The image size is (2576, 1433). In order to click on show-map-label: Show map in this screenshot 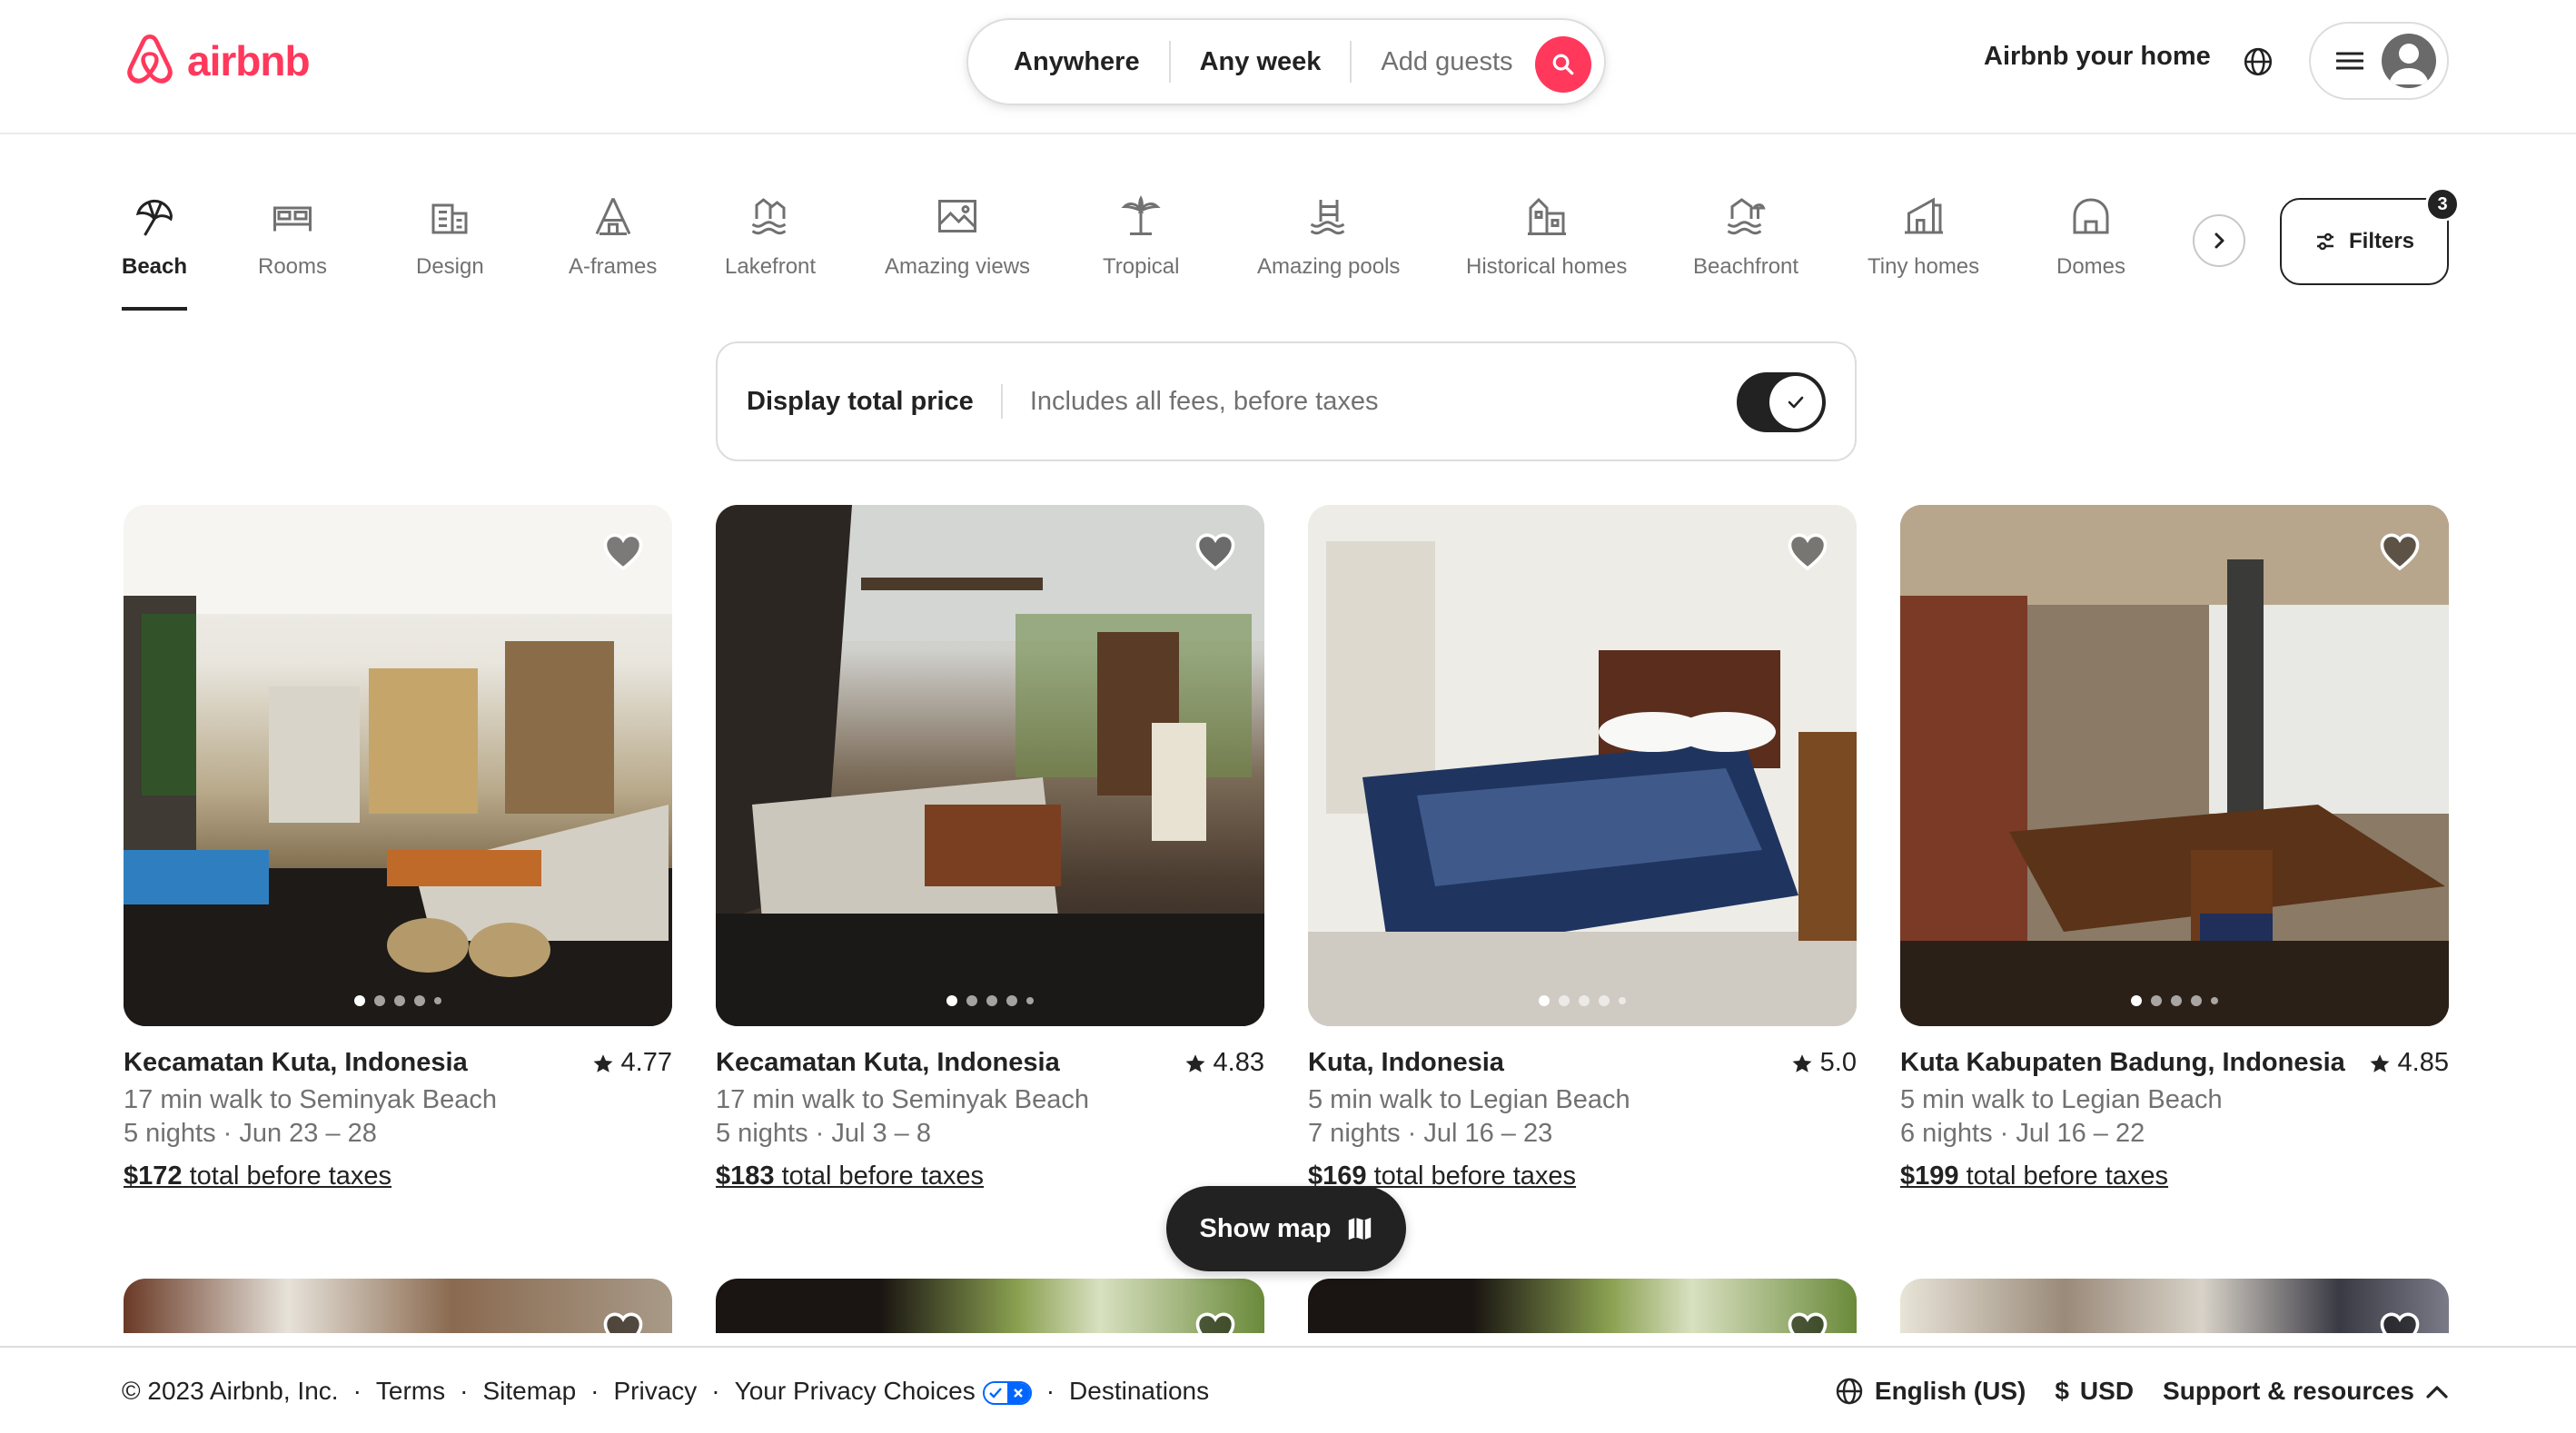, I will do `click(1265, 1228)`.